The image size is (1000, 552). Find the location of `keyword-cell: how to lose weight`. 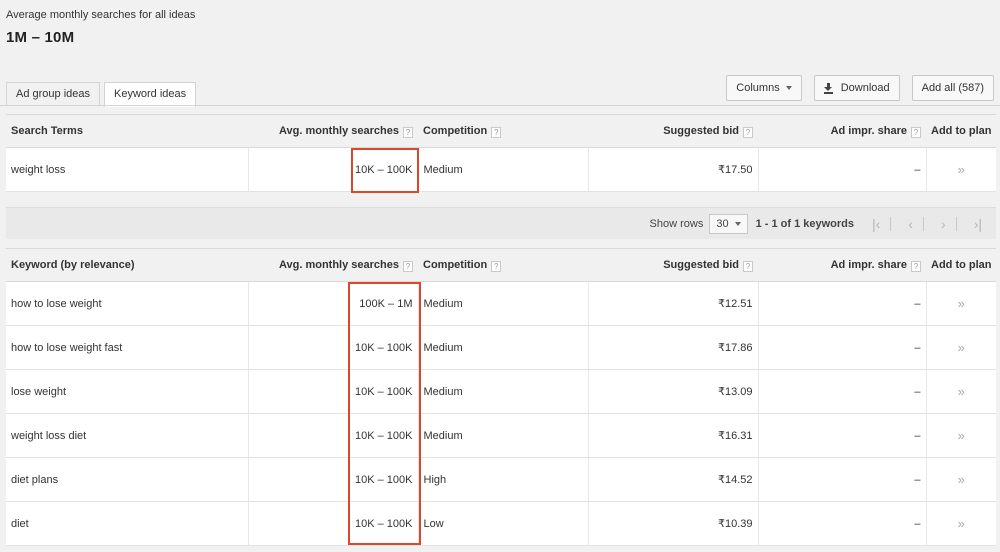

keyword-cell: how to lose weight is located at coordinates (127, 303).